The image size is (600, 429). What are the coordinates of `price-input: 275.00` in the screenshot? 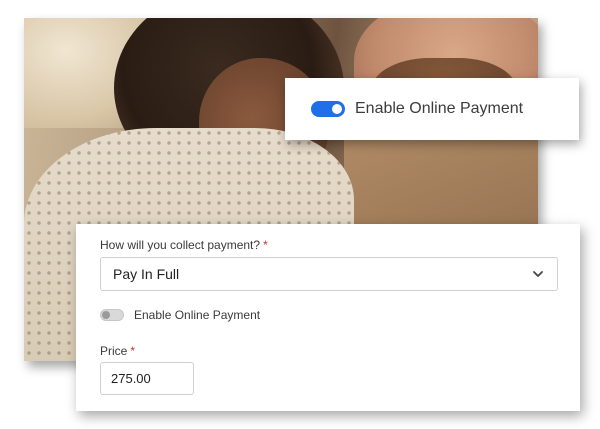 It's located at (147, 378).